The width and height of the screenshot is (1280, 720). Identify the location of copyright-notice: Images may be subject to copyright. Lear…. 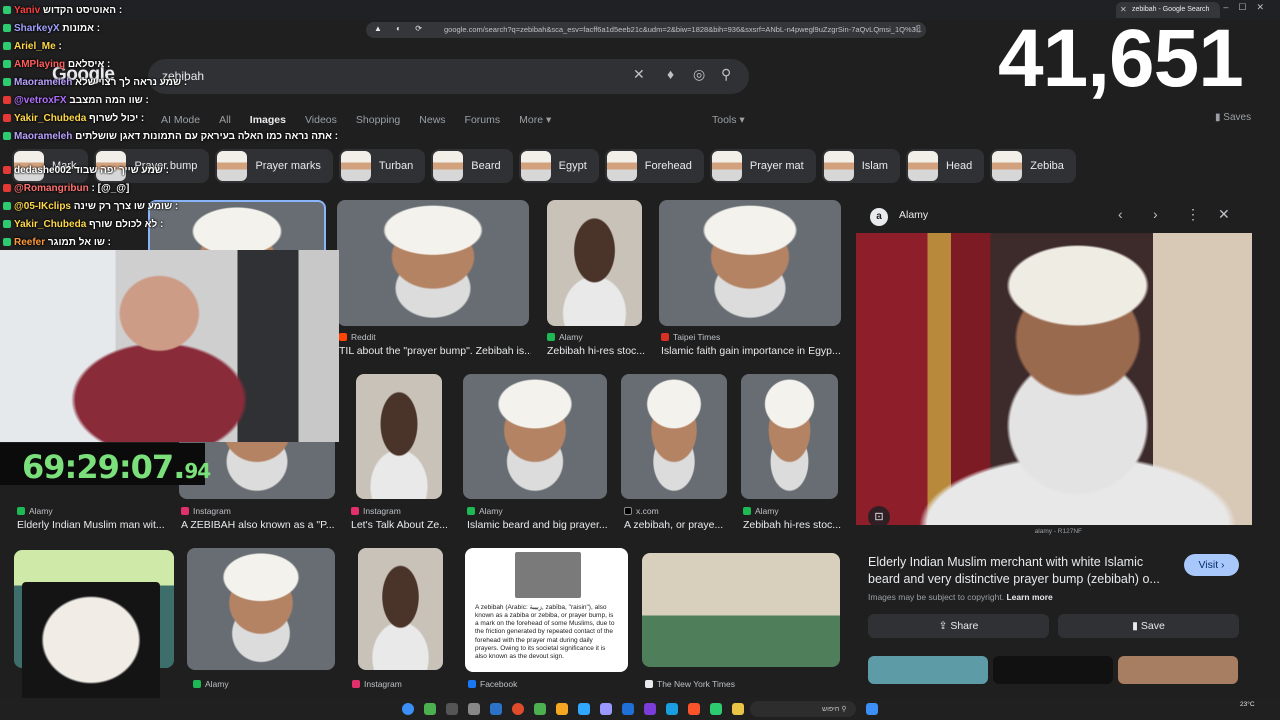
(960, 597).